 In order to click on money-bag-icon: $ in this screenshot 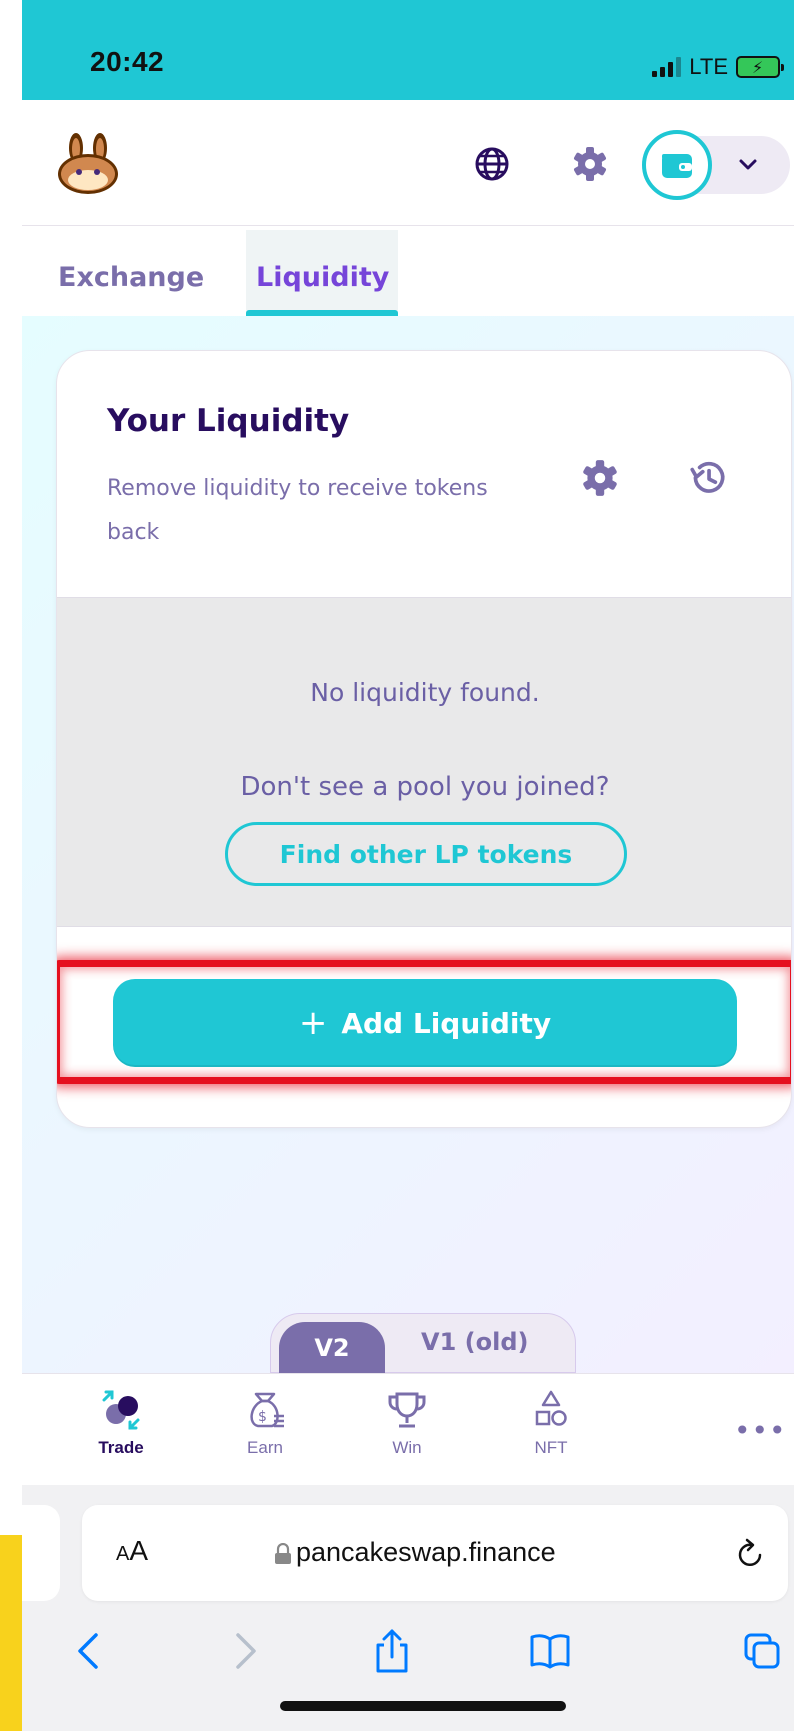, I will do `click(267, 1410)`.